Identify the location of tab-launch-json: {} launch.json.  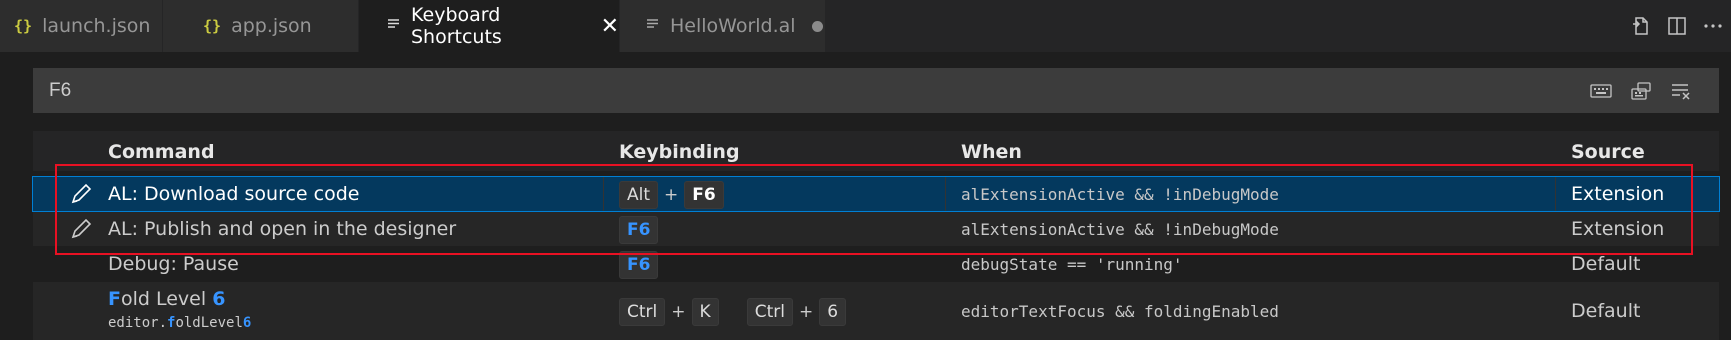
(81, 26).